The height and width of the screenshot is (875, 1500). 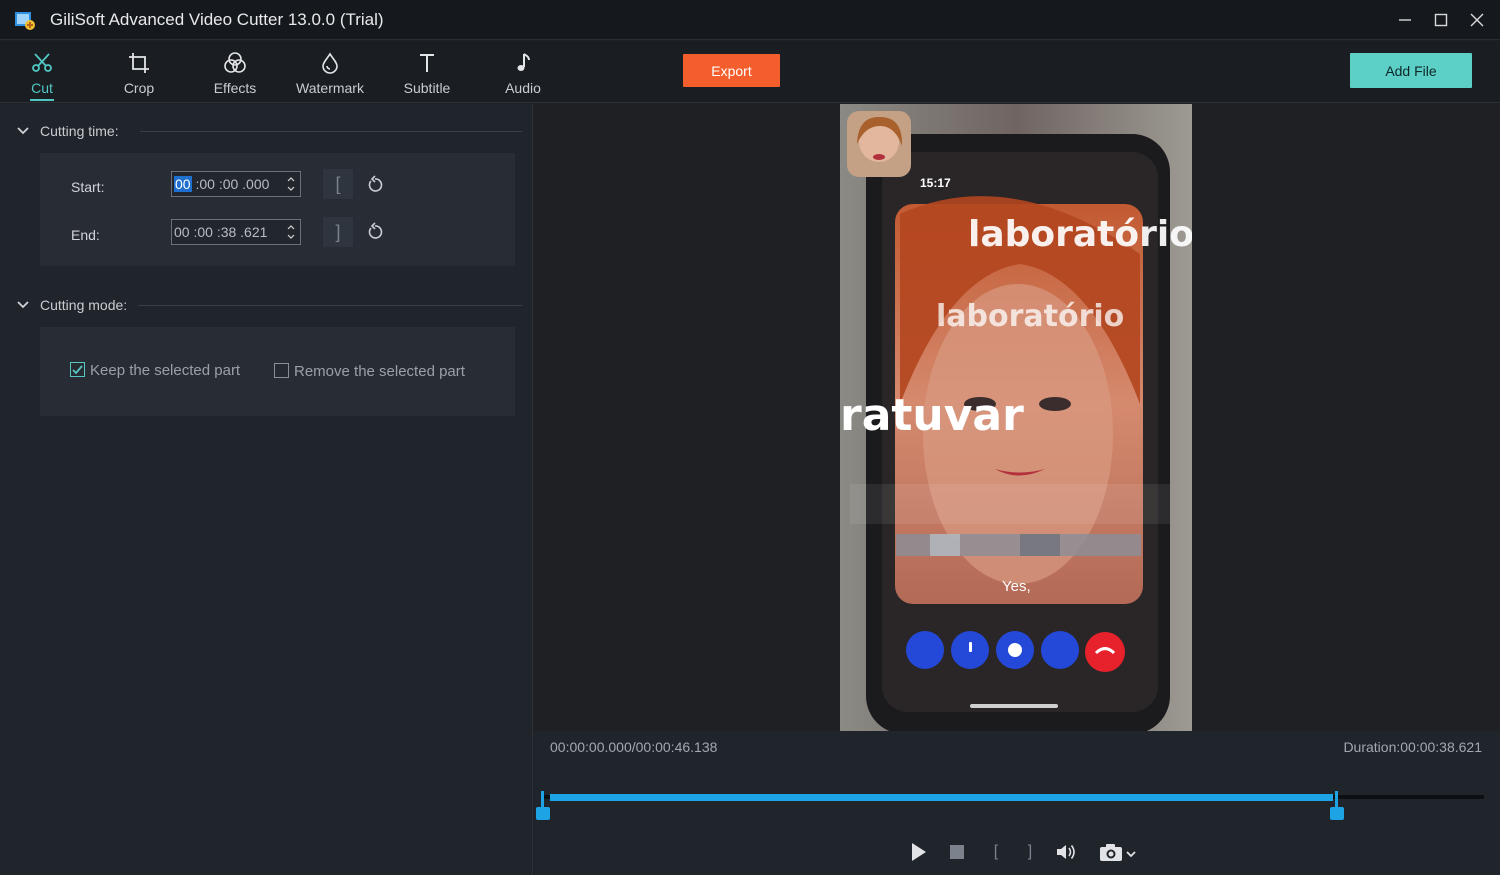 I want to click on duration-value: 00:00:38.621, so click(x=1441, y=747).